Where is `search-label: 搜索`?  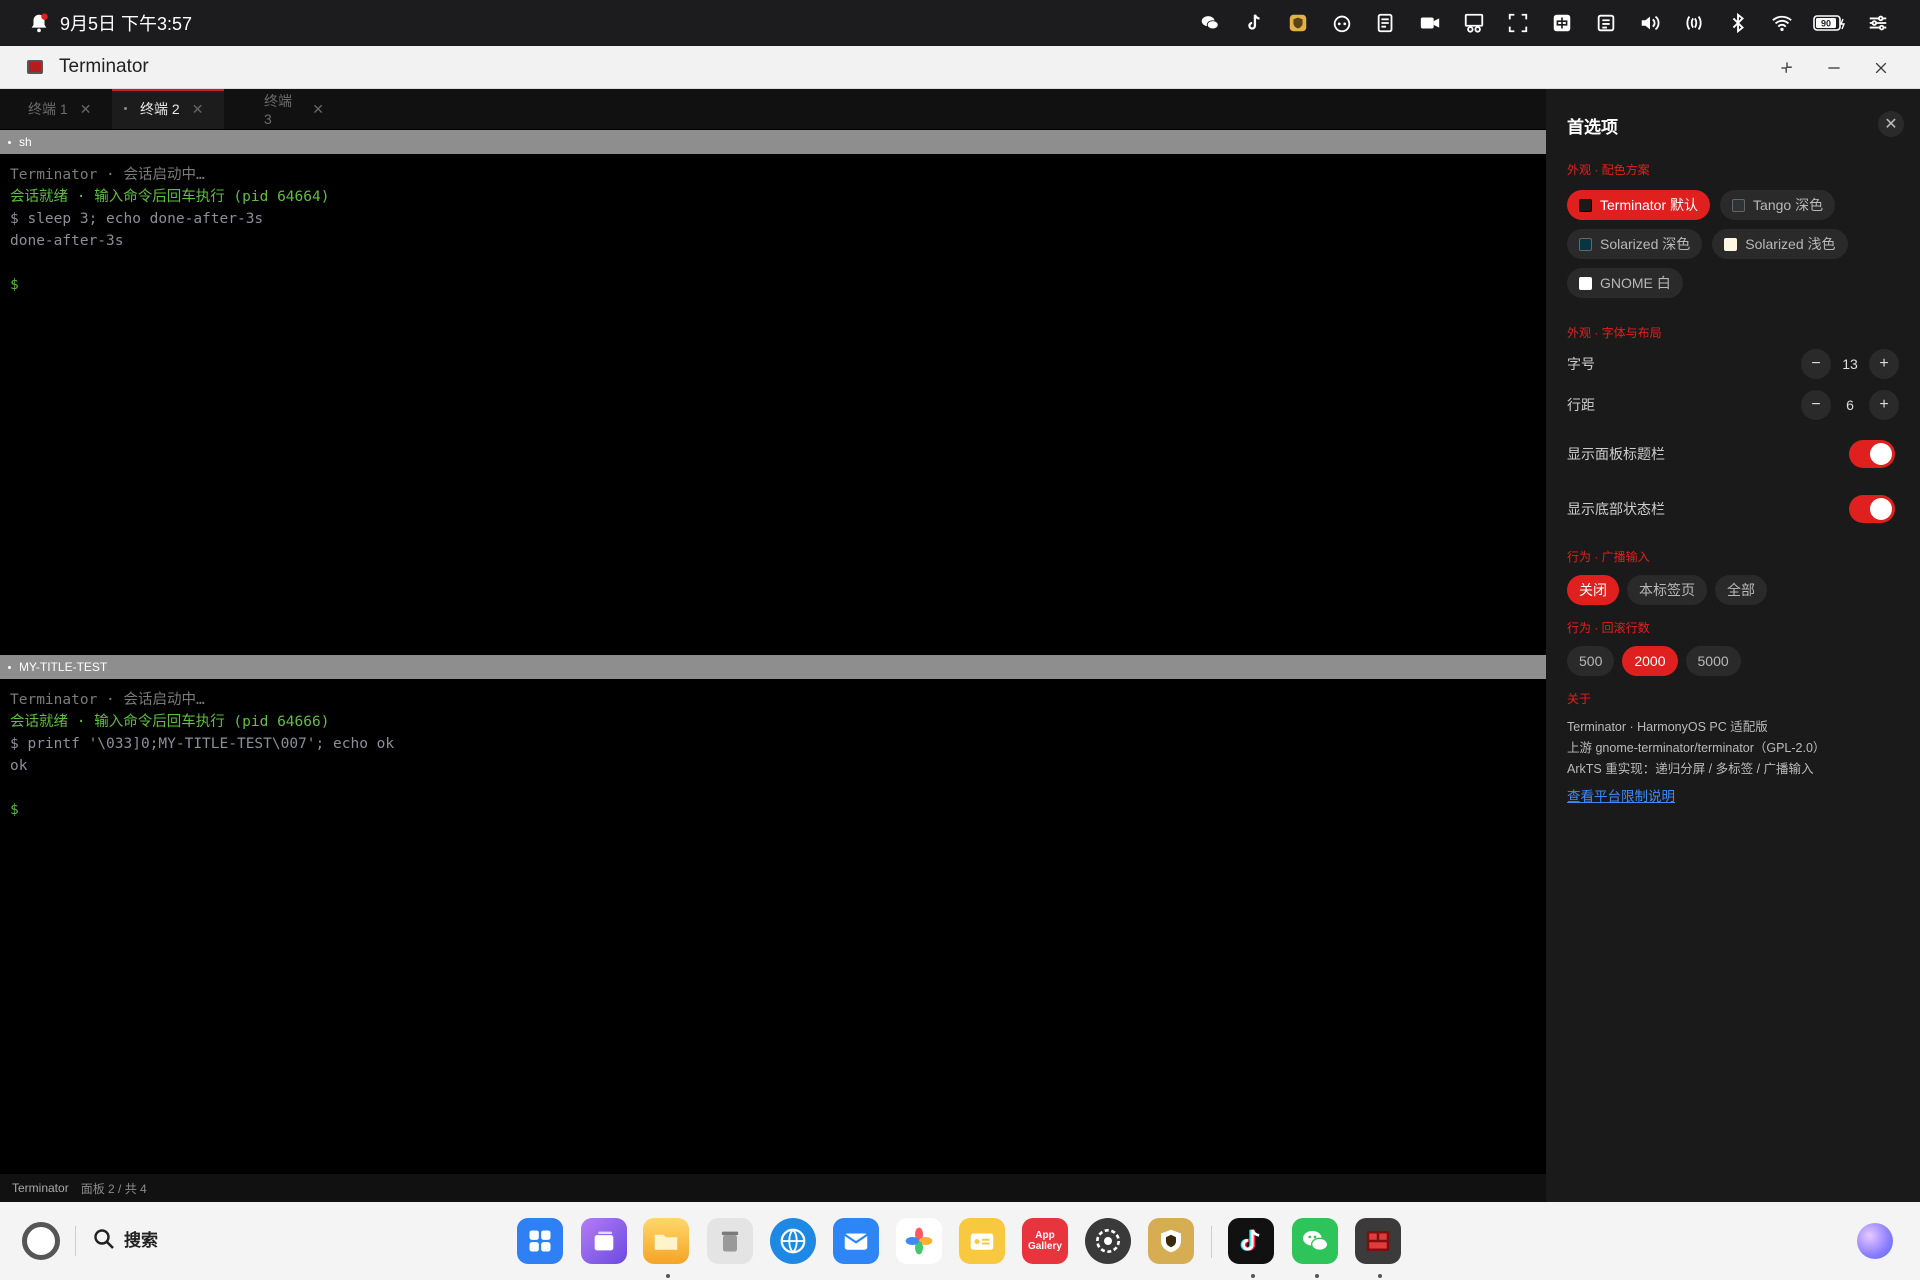 search-label: 搜索 is located at coordinates (141, 1240).